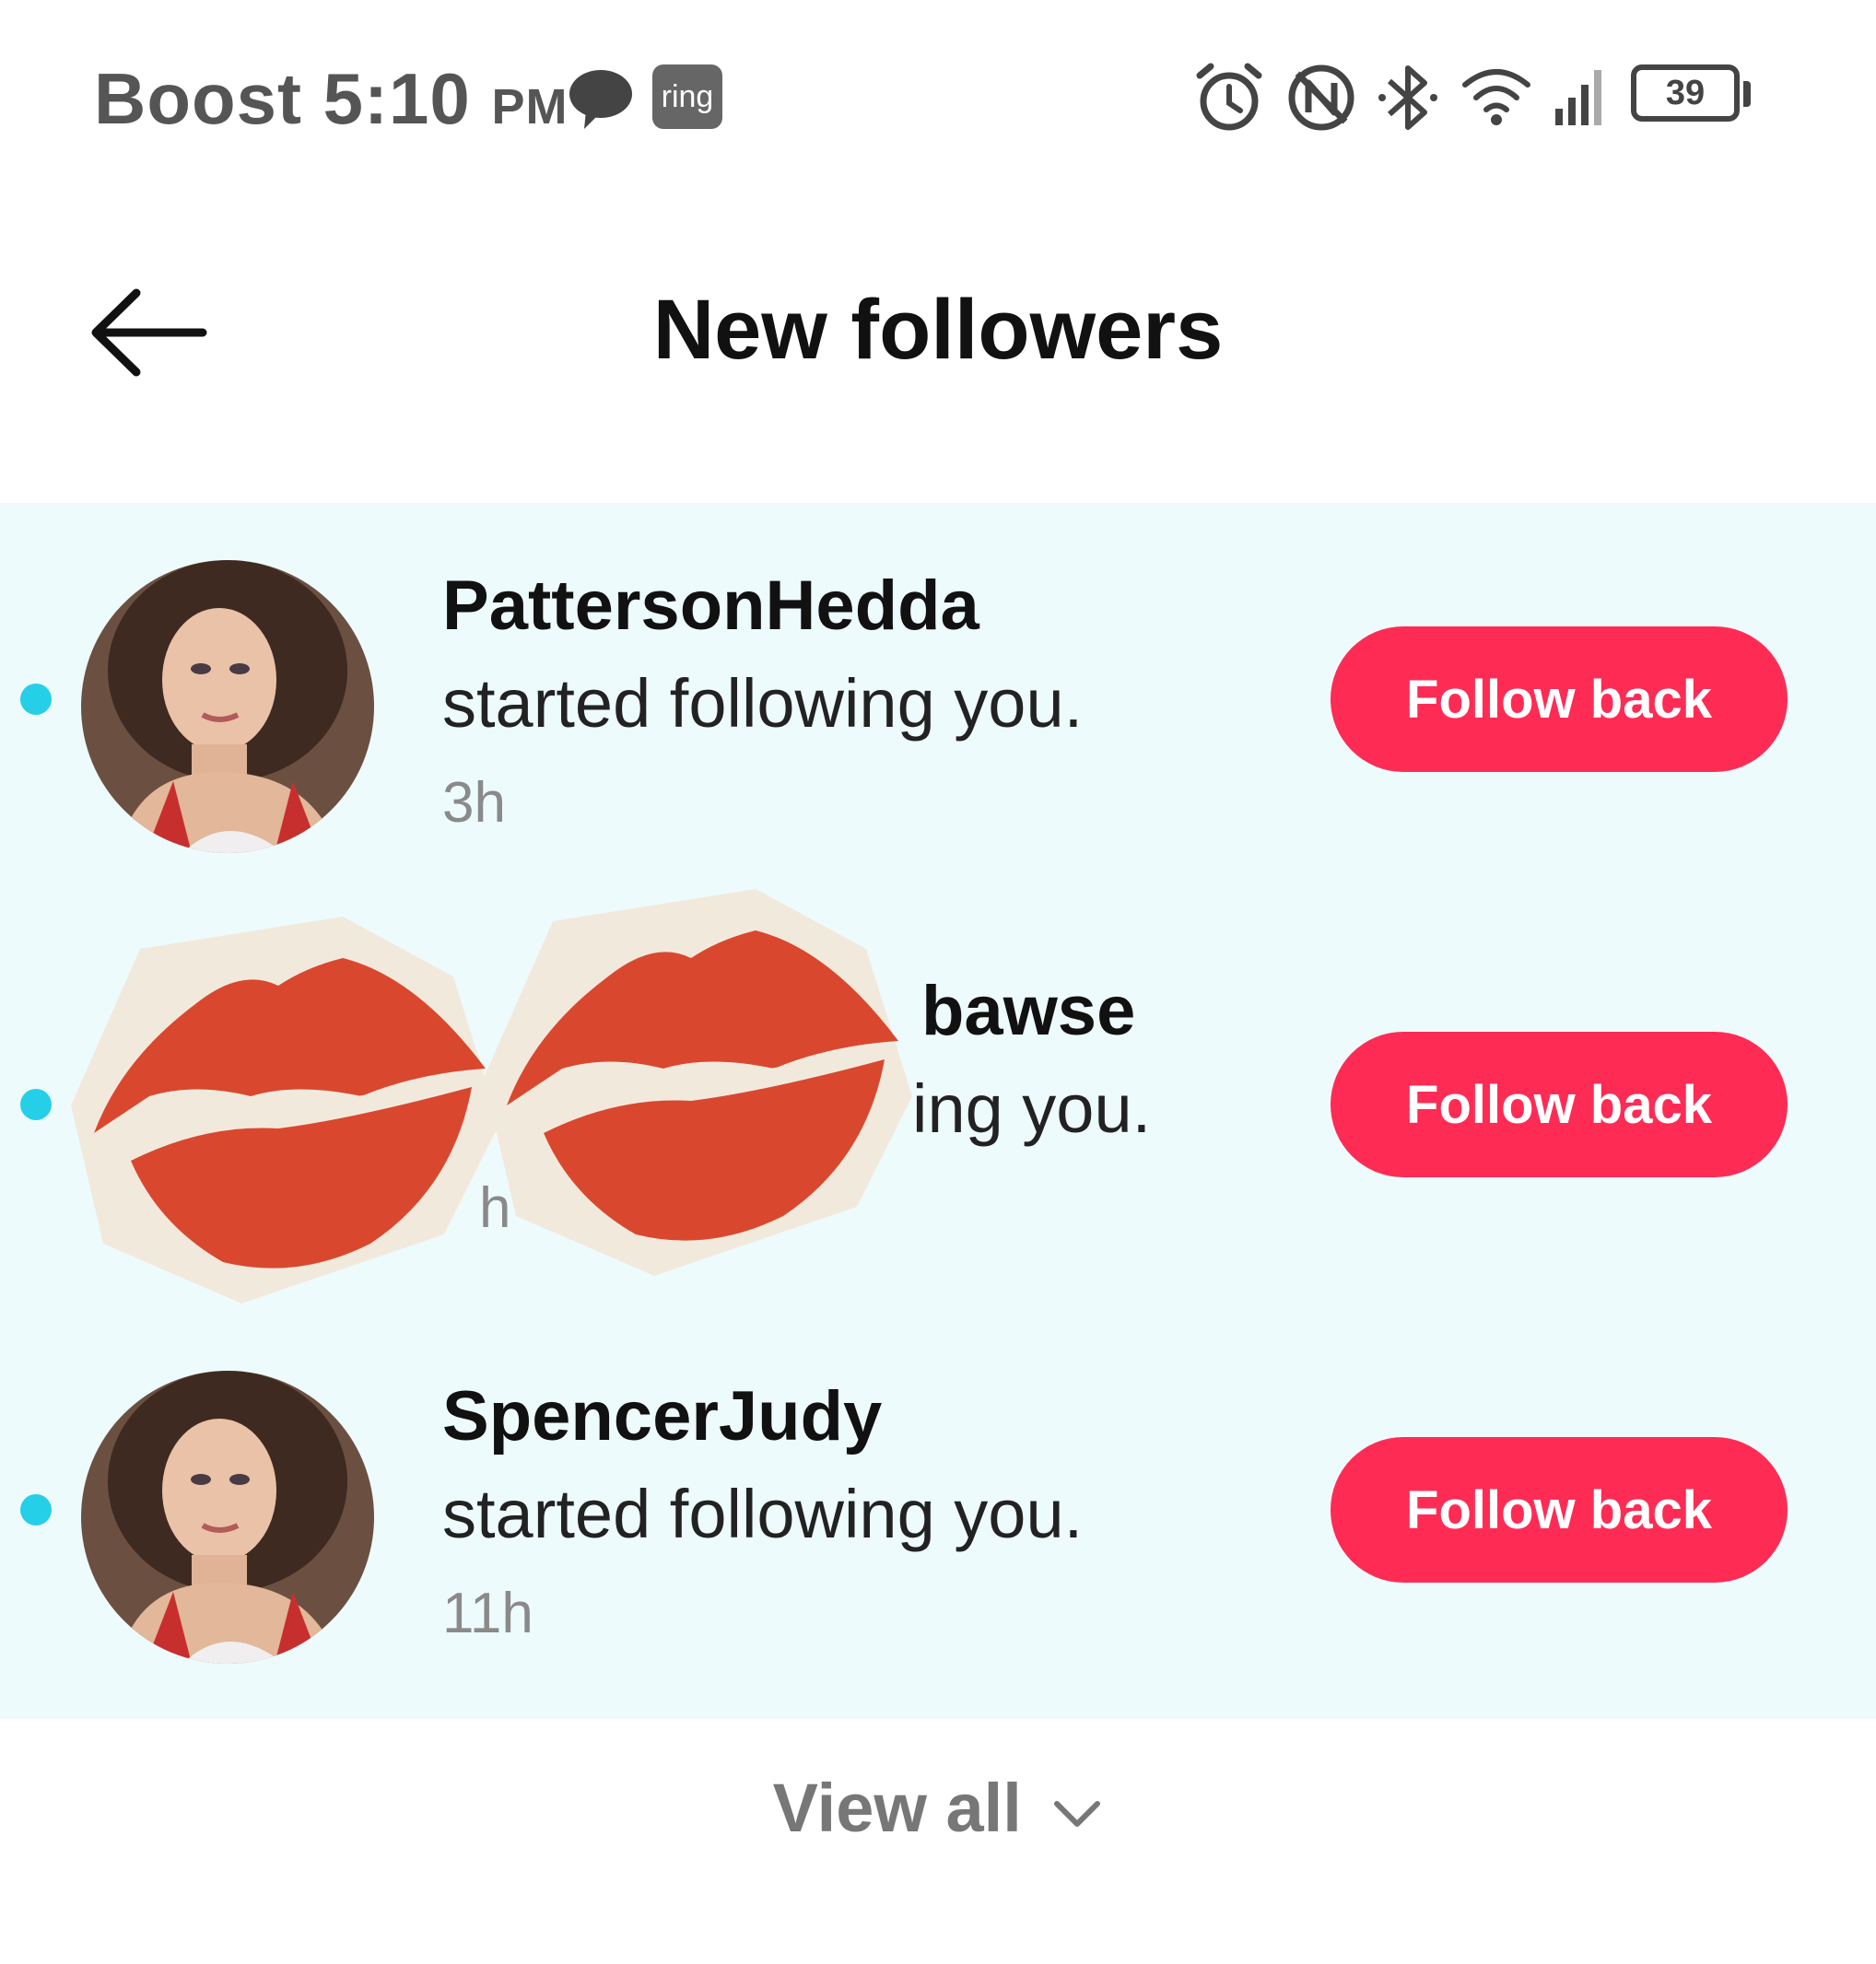 The height and width of the screenshot is (1964, 1876). I want to click on alarm-icon, so click(1229, 97).